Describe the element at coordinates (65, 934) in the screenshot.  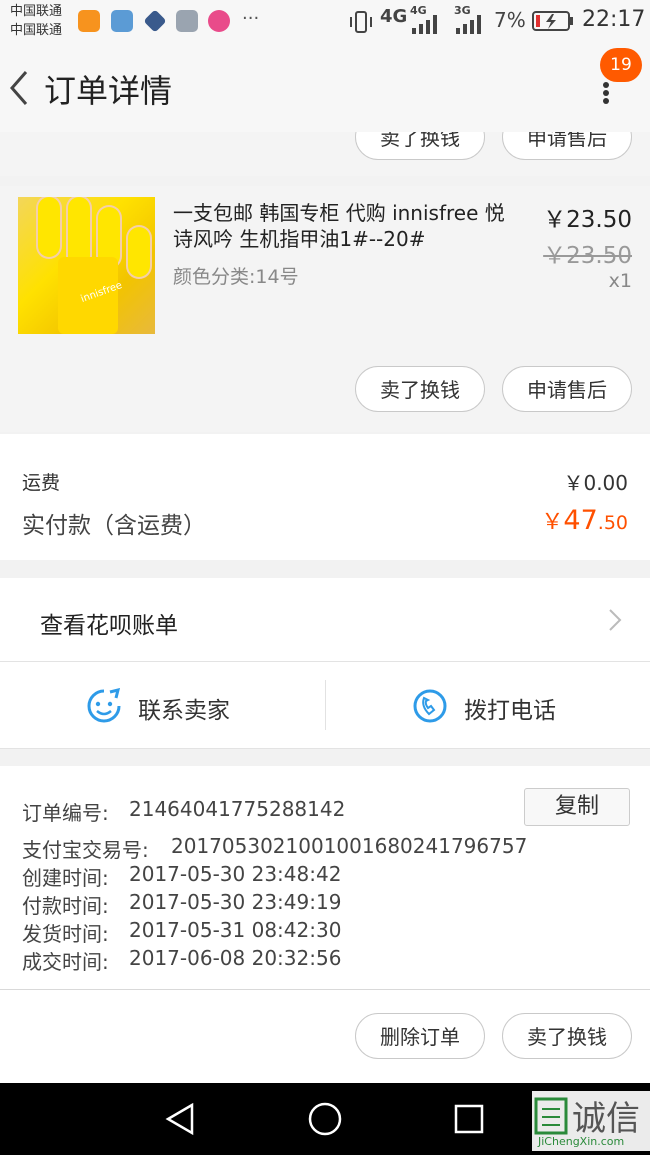
I see `shipped-time-label: 发货时间:` at that location.